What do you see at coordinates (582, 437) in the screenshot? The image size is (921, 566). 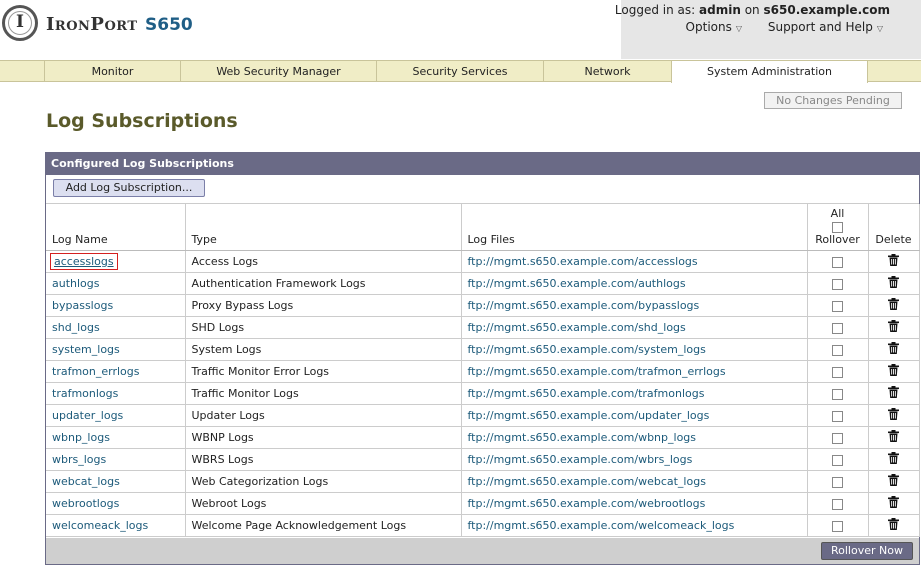 I see `log-file-link: ftp://mgmt.s650.example.com/wbnp_logs` at bounding box center [582, 437].